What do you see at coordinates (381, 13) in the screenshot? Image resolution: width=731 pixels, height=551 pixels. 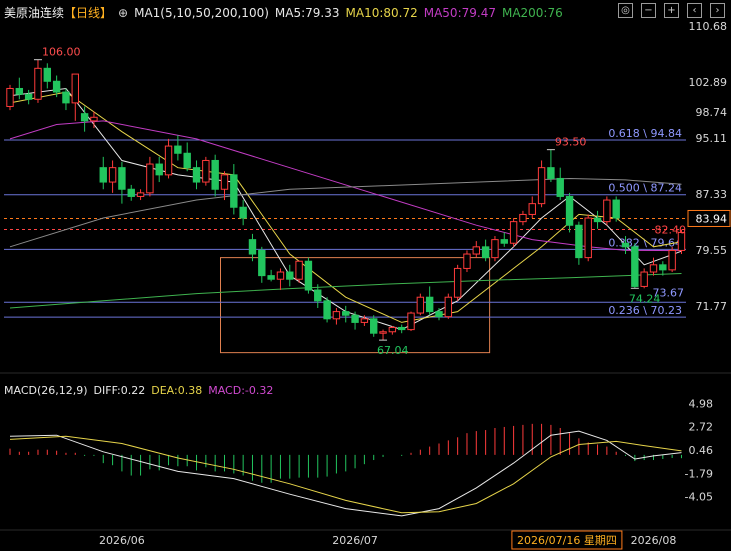 I see `ma10-value: MA10:80.72` at bounding box center [381, 13].